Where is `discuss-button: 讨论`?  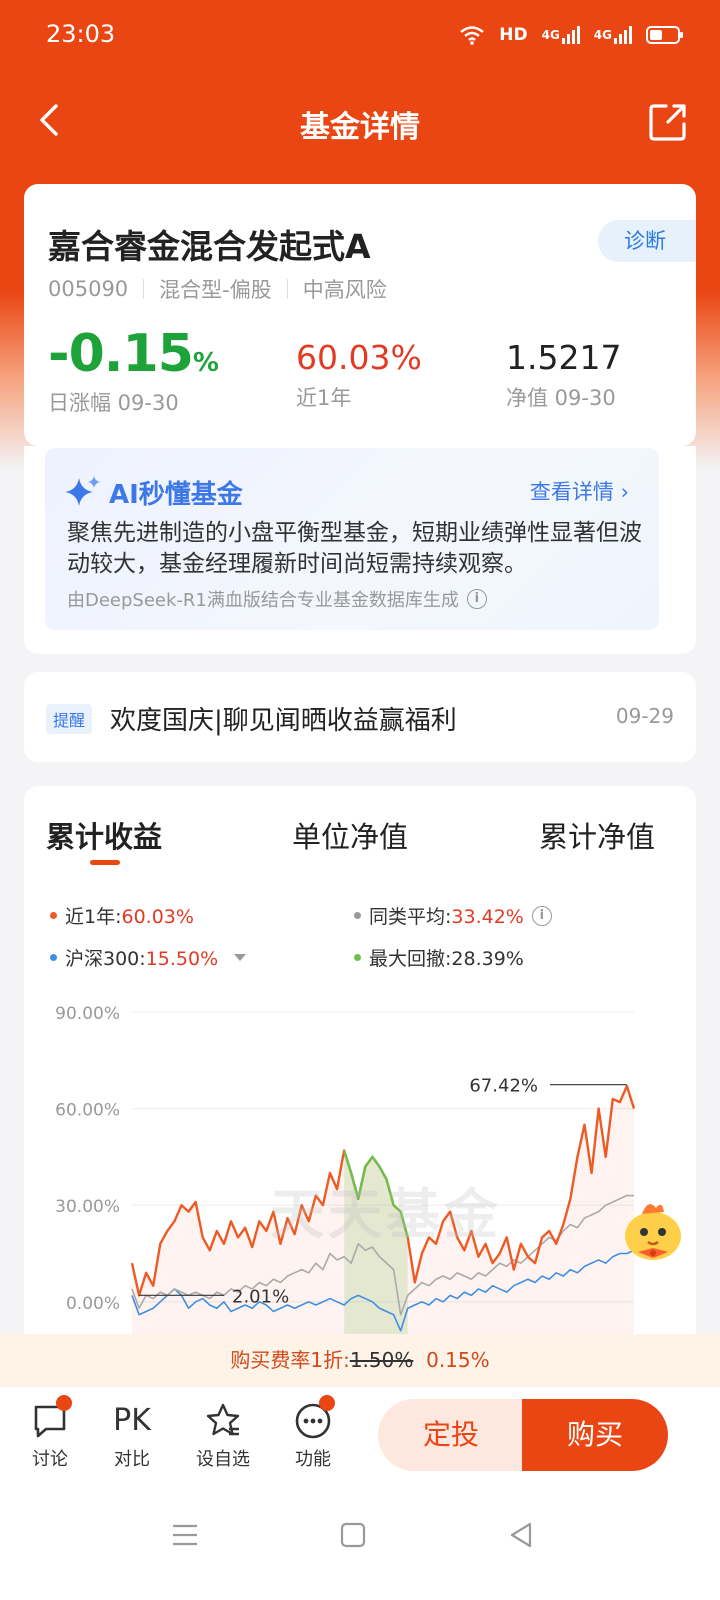
discuss-button: 讨论 is located at coordinates (50, 1433).